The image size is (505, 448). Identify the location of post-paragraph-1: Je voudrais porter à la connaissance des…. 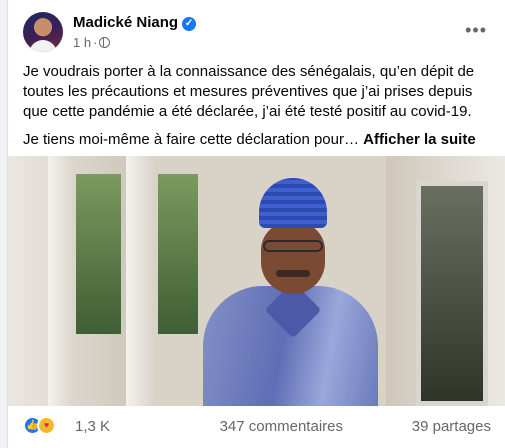
(249, 91).